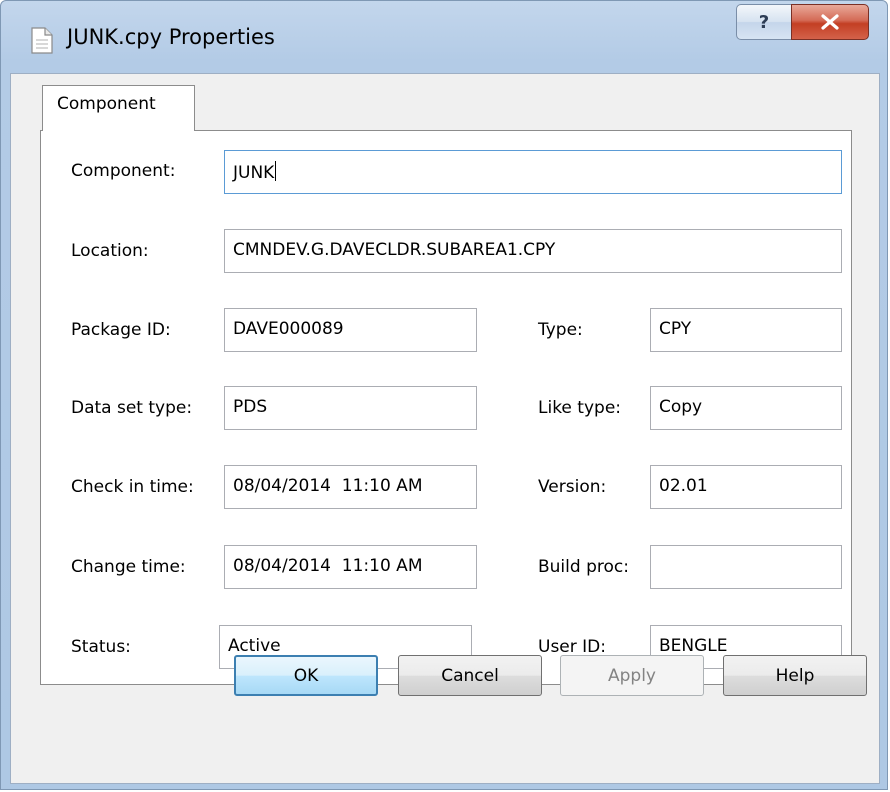  What do you see at coordinates (42, 40) in the screenshot?
I see `document-icon` at bounding box center [42, 40].